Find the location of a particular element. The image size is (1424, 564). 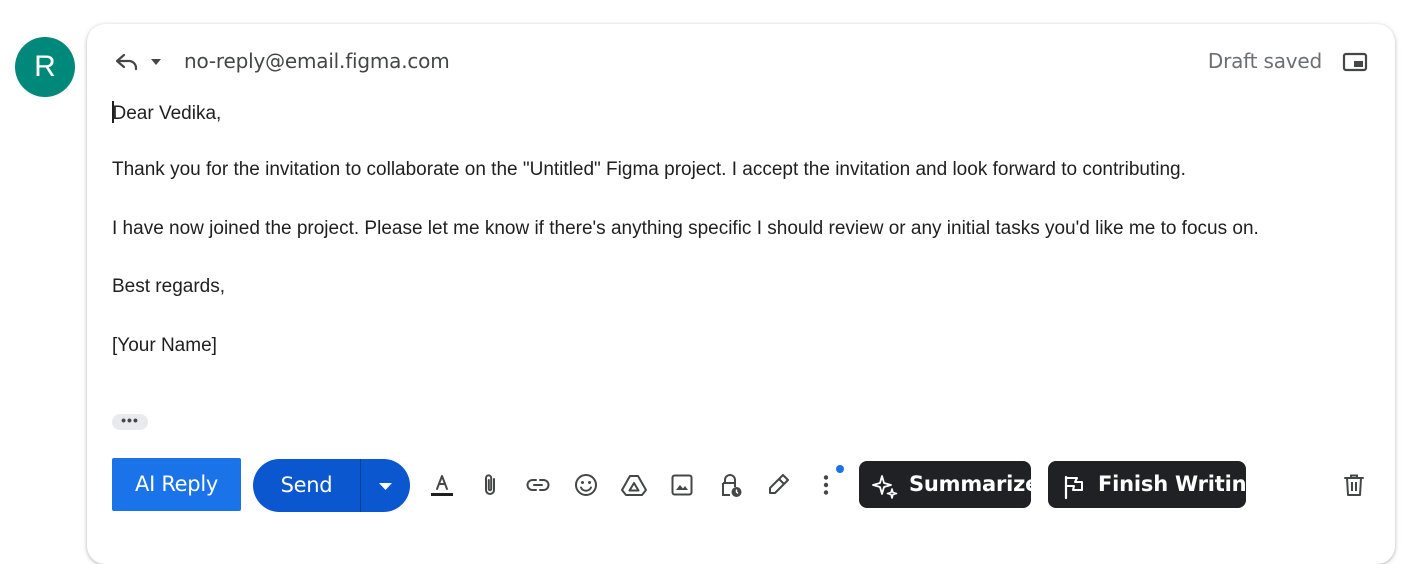

send-button-group: Send is located at coordinates (331, 485).